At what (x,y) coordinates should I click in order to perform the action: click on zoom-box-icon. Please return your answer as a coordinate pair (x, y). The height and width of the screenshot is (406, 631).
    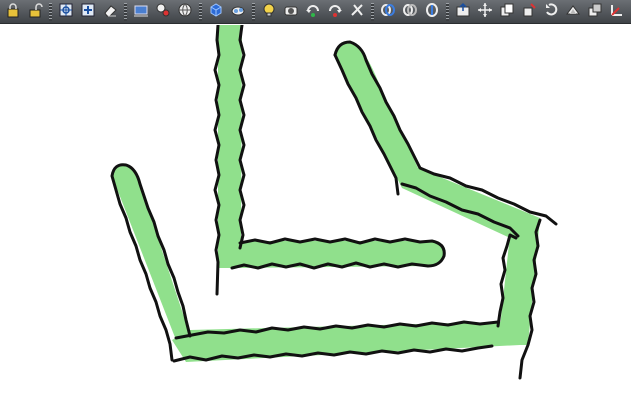
    Looking at the image, I should click on (88, 12).